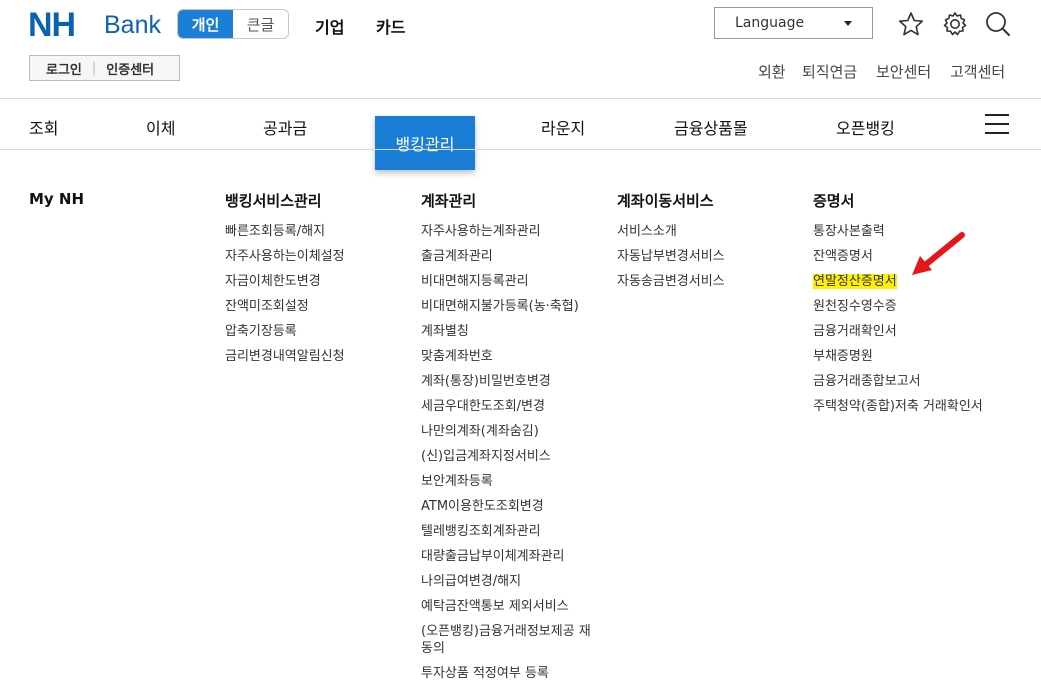 This screenshot has height=686, width=1041. What do you see at coordinates (507, 331) in the screenshot?
I see `list-item: 계좌별칭` at bounding box center [507, 331].